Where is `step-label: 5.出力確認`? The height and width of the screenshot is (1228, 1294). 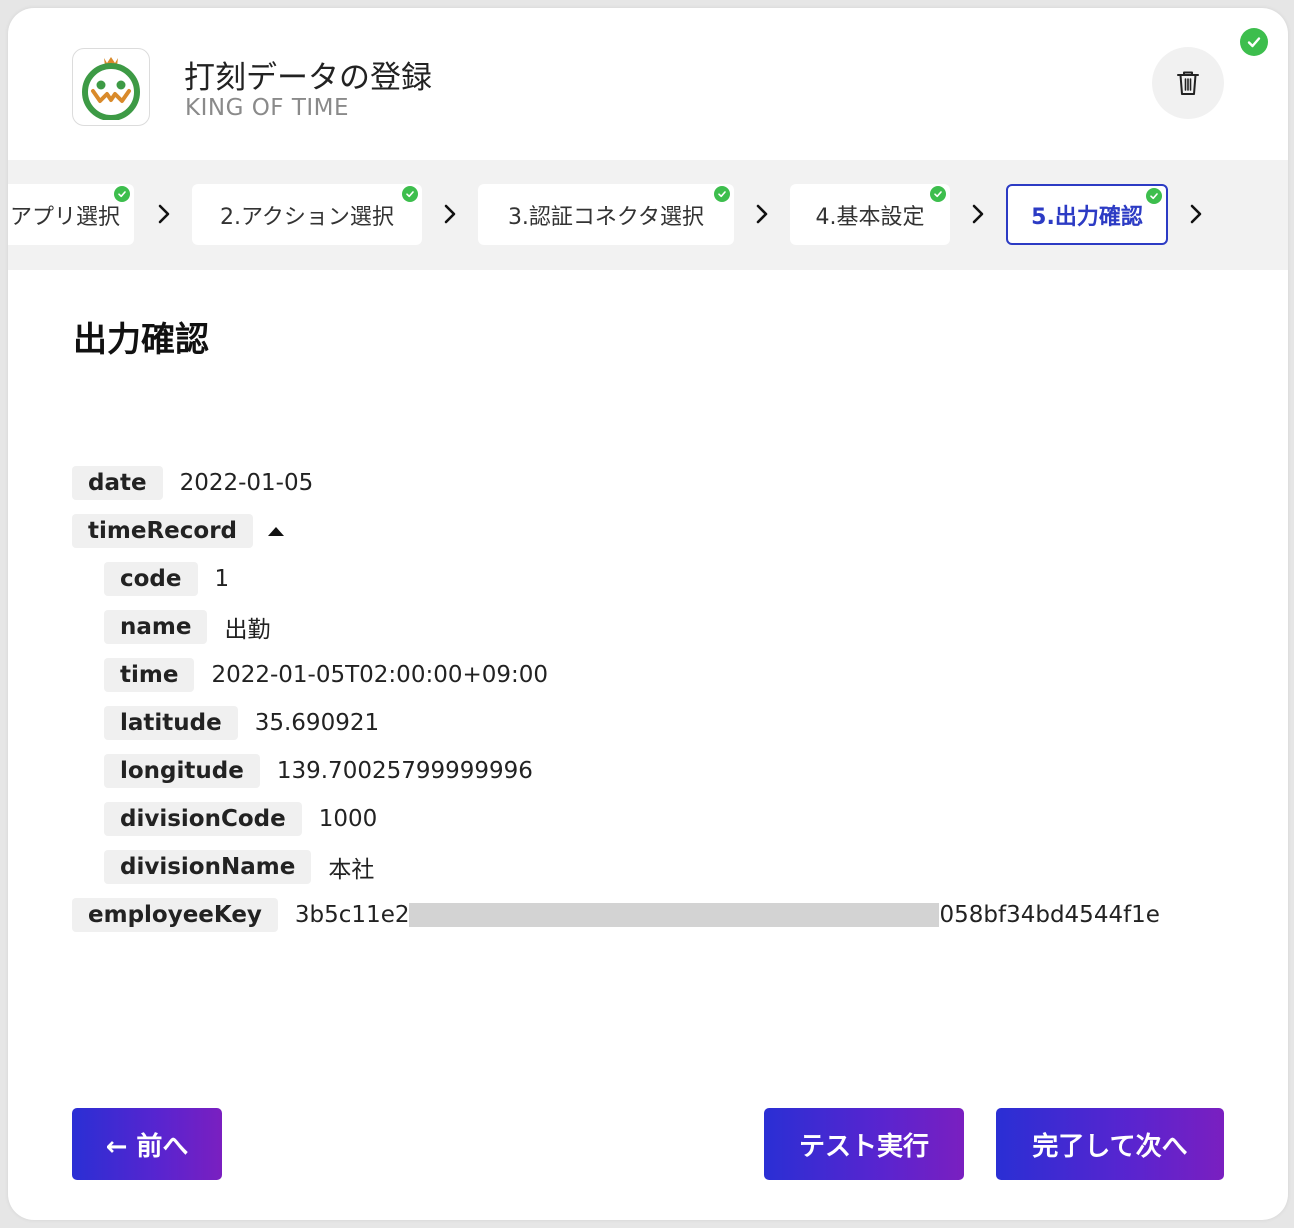 step-label: 5.出力確認 is located at coordinates (1087, 217).